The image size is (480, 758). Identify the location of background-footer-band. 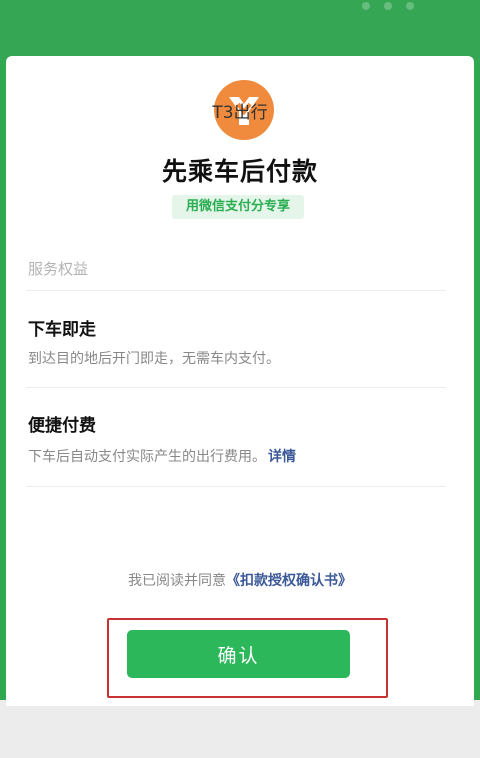
(240, 729).